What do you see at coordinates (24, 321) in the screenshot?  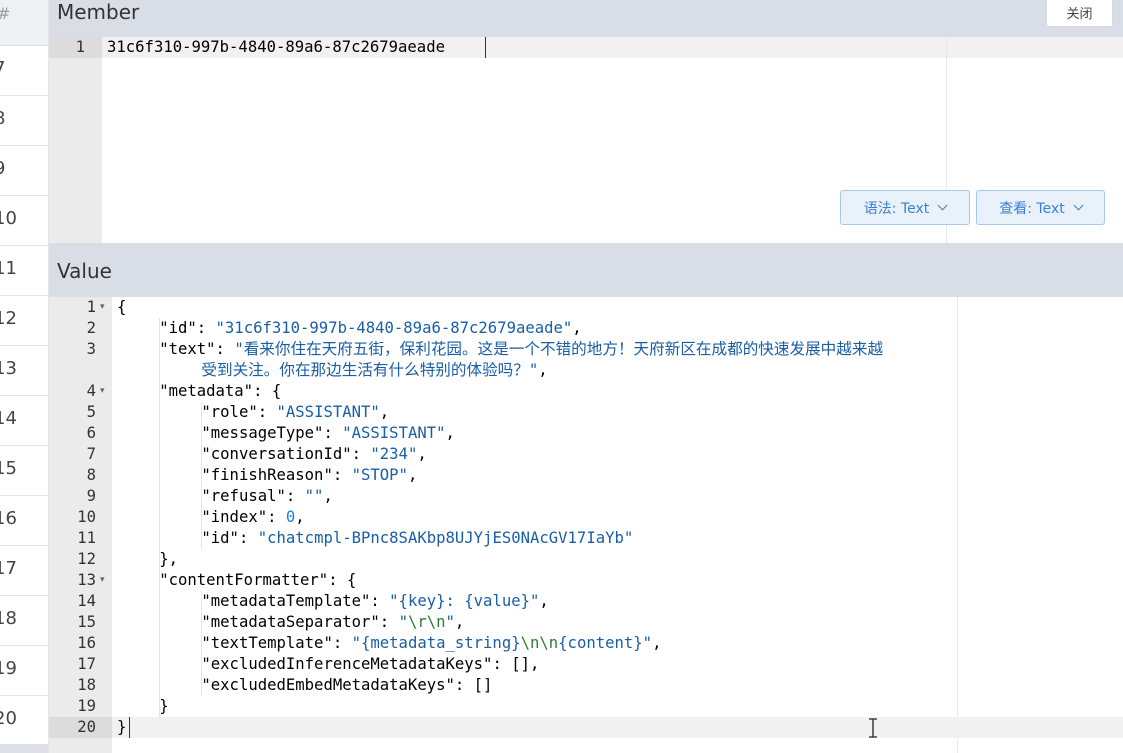 I see `left-table-row: 12` at bounding box center [24, 321].